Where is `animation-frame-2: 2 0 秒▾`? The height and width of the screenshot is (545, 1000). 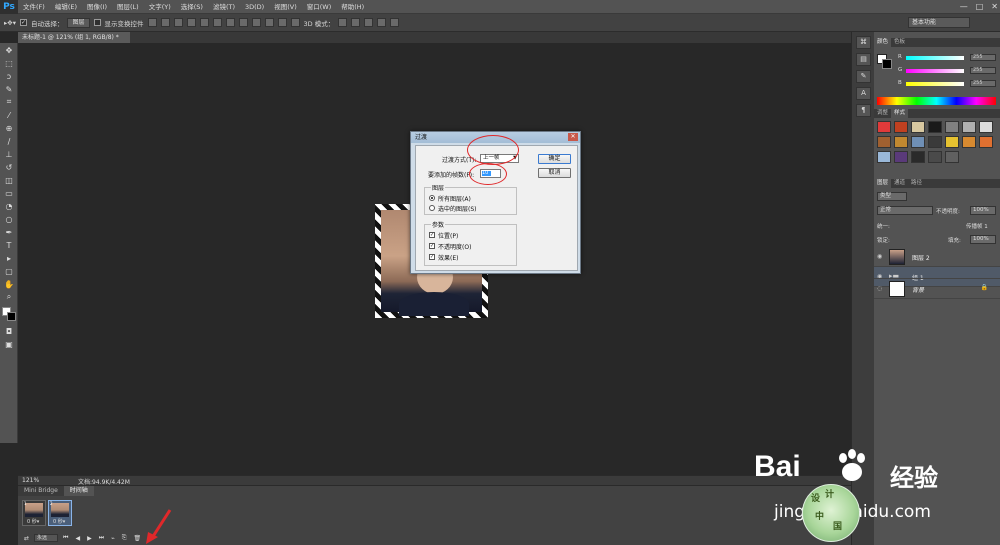
animation-frame-2: 2 0 秒▾ is located at coordinates (60, 513).